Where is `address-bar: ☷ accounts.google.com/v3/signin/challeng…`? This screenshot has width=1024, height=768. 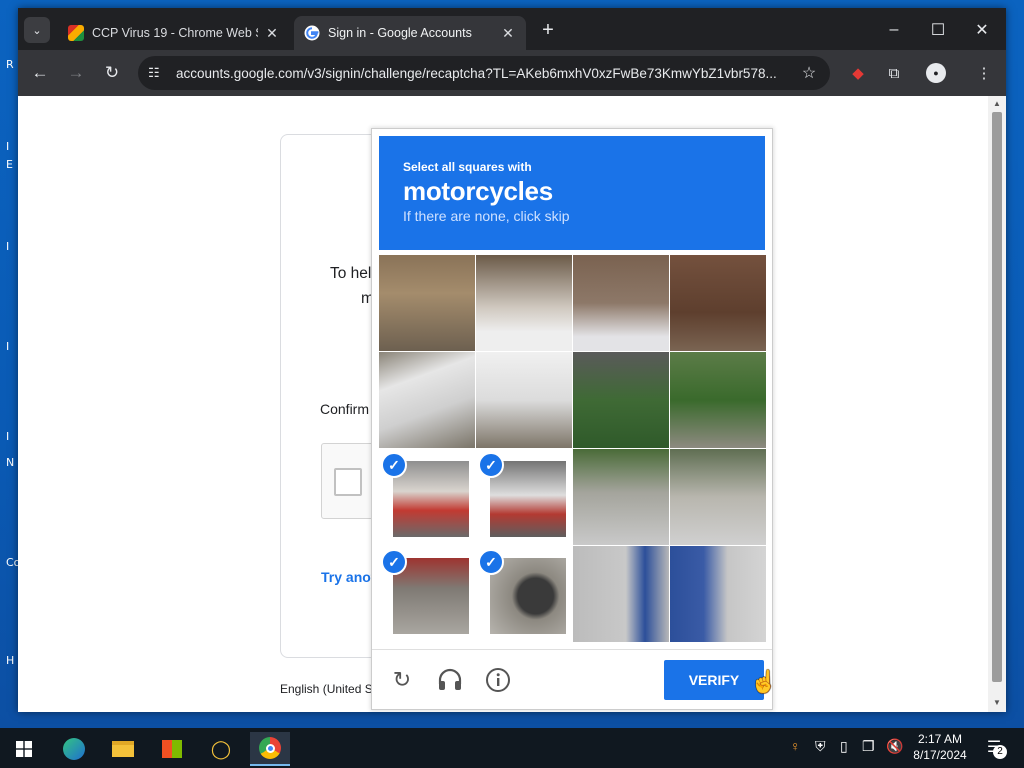 address-bar: ☷ accounts.google.com/v3/signin/challeng… is located at coordinates (484, 73).